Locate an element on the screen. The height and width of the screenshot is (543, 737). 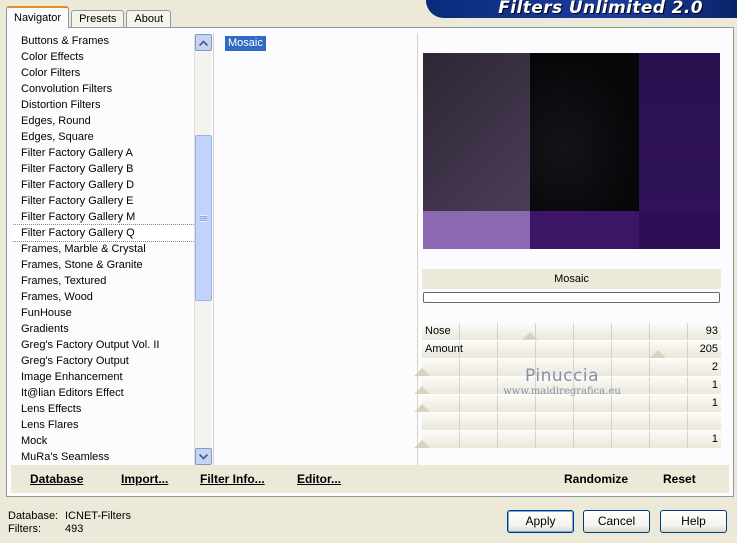
category-item: Lens Effects is located at coordinates (106, 409).